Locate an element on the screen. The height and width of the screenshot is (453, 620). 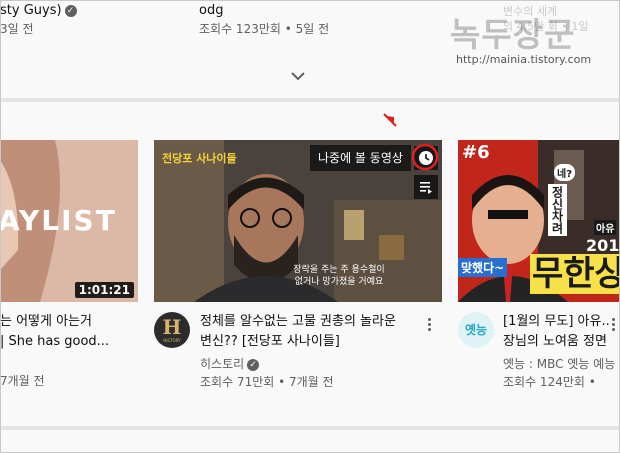
add-to-queue-icon is located at coordinates (426, 188).